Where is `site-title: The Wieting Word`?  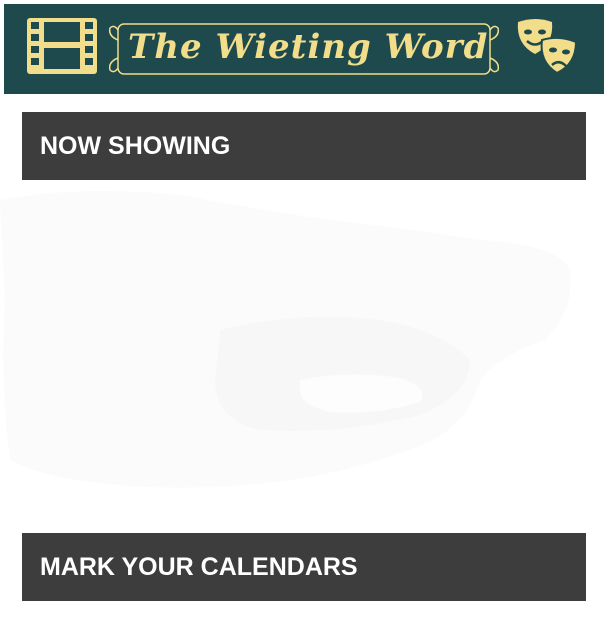
site-title: The Wieting Word is located at coordinates (308, 47).